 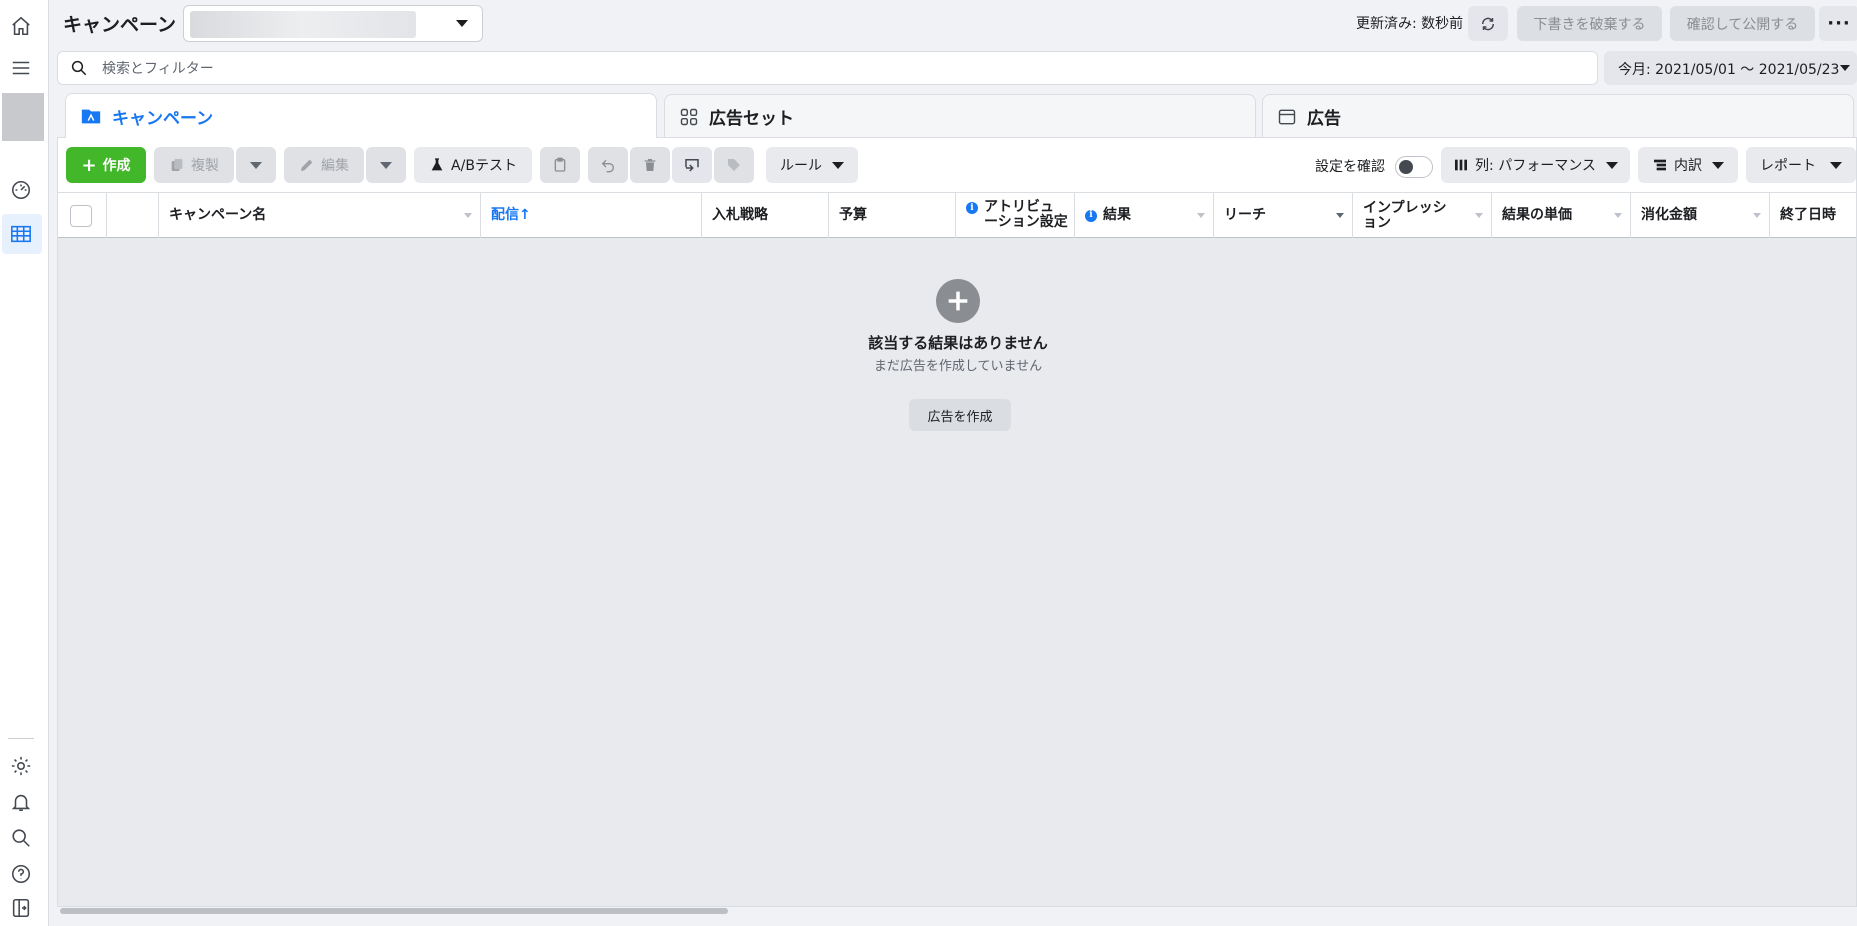 I want to click on columns-dropdown: 列: パフォーマンス, so click(x=1535, y=165).